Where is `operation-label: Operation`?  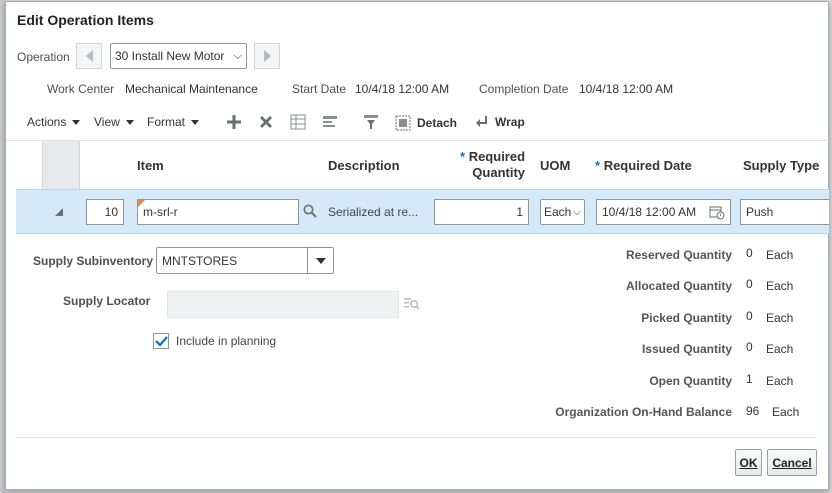
operation-label: Operation is located at coordinates (43, 57).